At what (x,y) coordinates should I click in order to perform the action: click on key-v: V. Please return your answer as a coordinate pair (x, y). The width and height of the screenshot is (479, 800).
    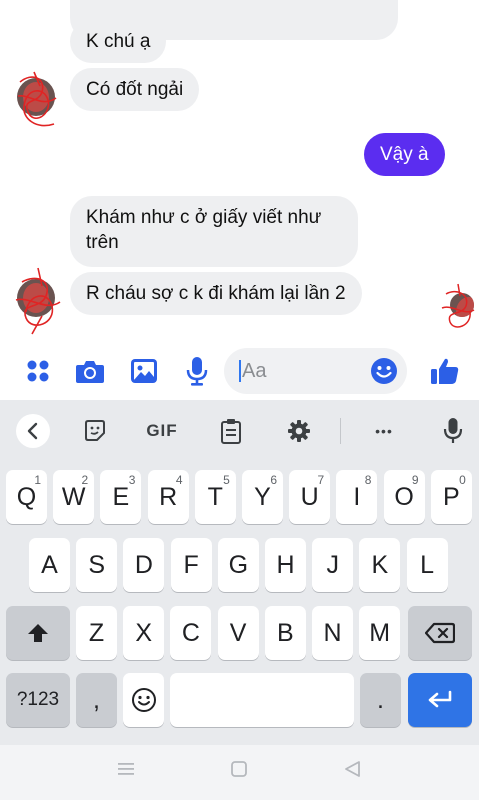
    Looking at the image, I should click on (238, 633).